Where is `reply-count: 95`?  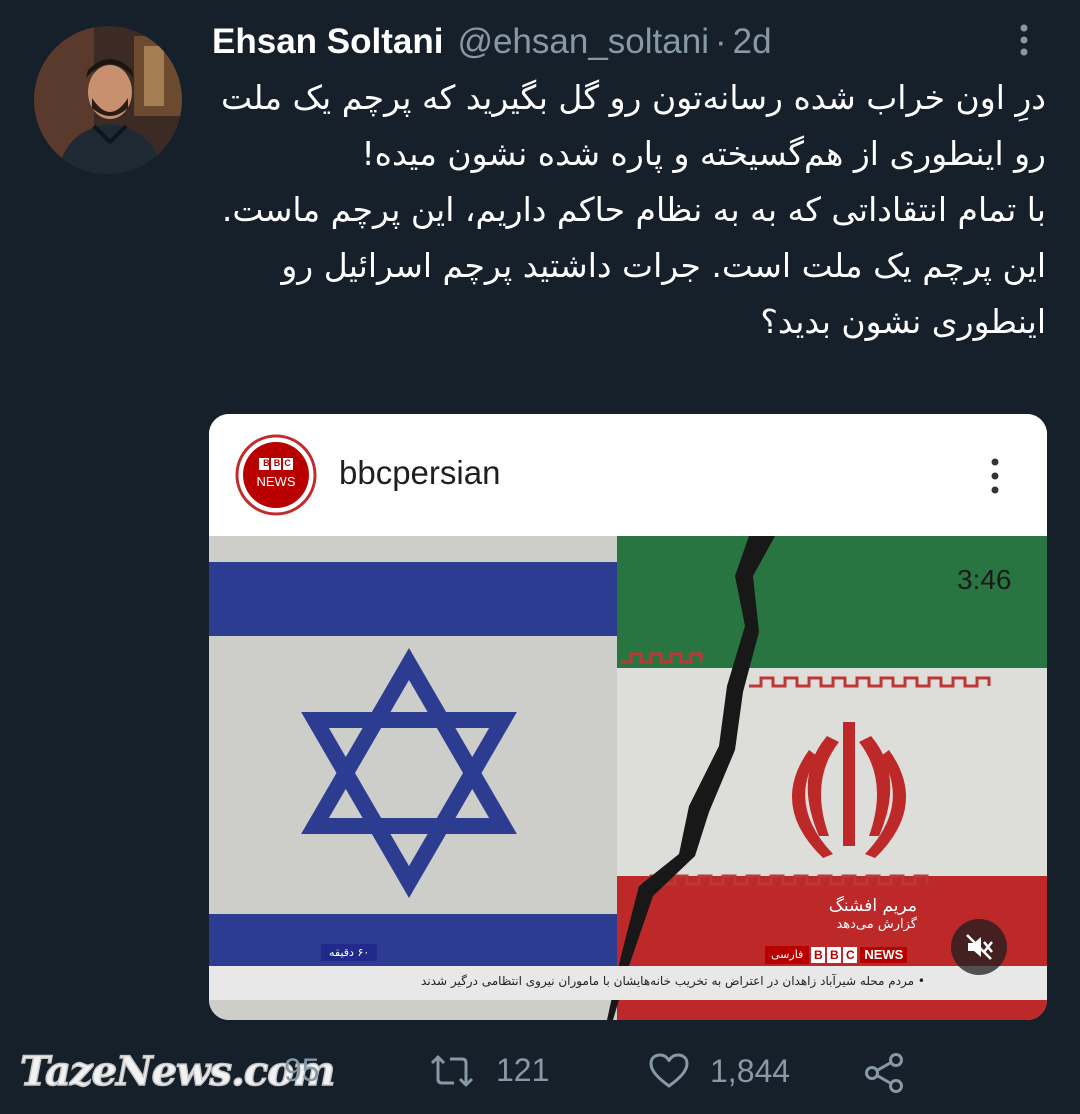 reply-count: 95 is located at coordinates (302, 1070).